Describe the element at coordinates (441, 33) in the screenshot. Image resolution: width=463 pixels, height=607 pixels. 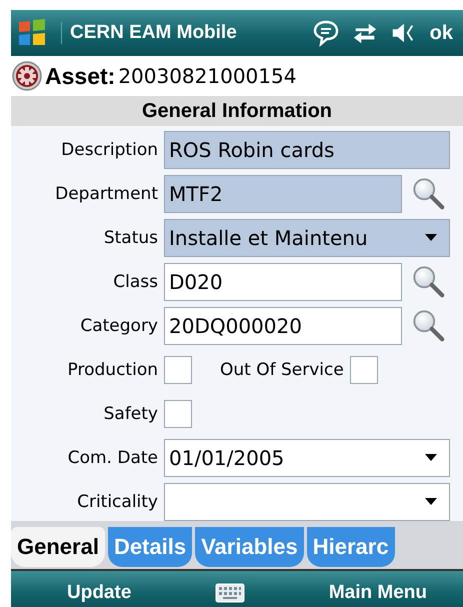
I see `ok-button: ok` at that location.